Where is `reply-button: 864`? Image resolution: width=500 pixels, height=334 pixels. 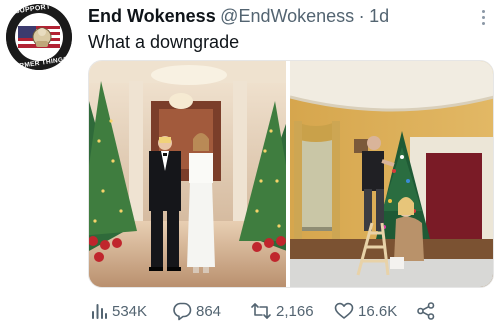
reply-button: 864 is located at coordinates (196, 311).